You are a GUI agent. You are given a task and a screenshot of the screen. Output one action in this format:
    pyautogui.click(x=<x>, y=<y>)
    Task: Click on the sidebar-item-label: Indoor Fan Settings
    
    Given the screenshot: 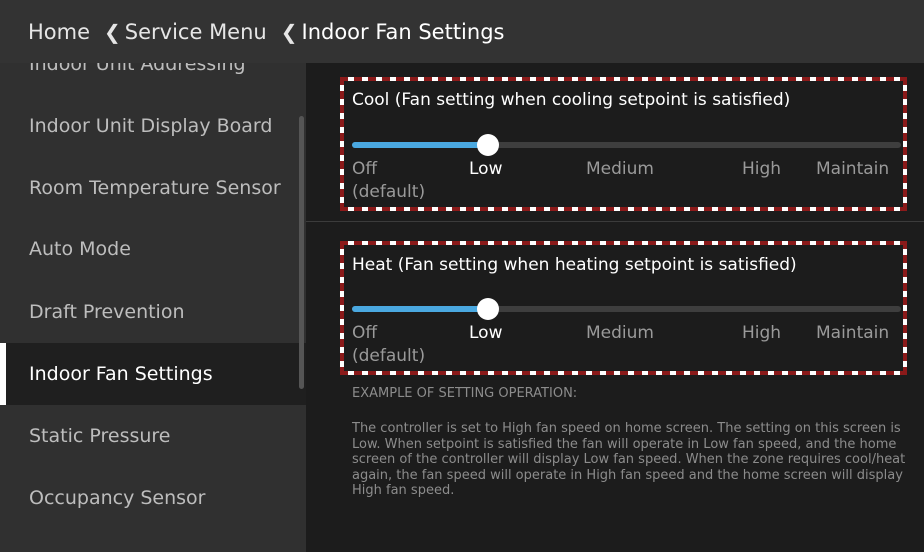 What is the action you would take?
    pyautogui.click(x=121, y=374)
    